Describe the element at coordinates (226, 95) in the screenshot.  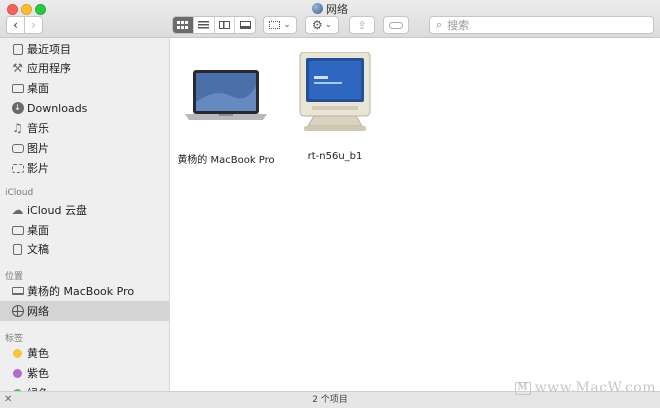
I see `macbook-icon` at that location.